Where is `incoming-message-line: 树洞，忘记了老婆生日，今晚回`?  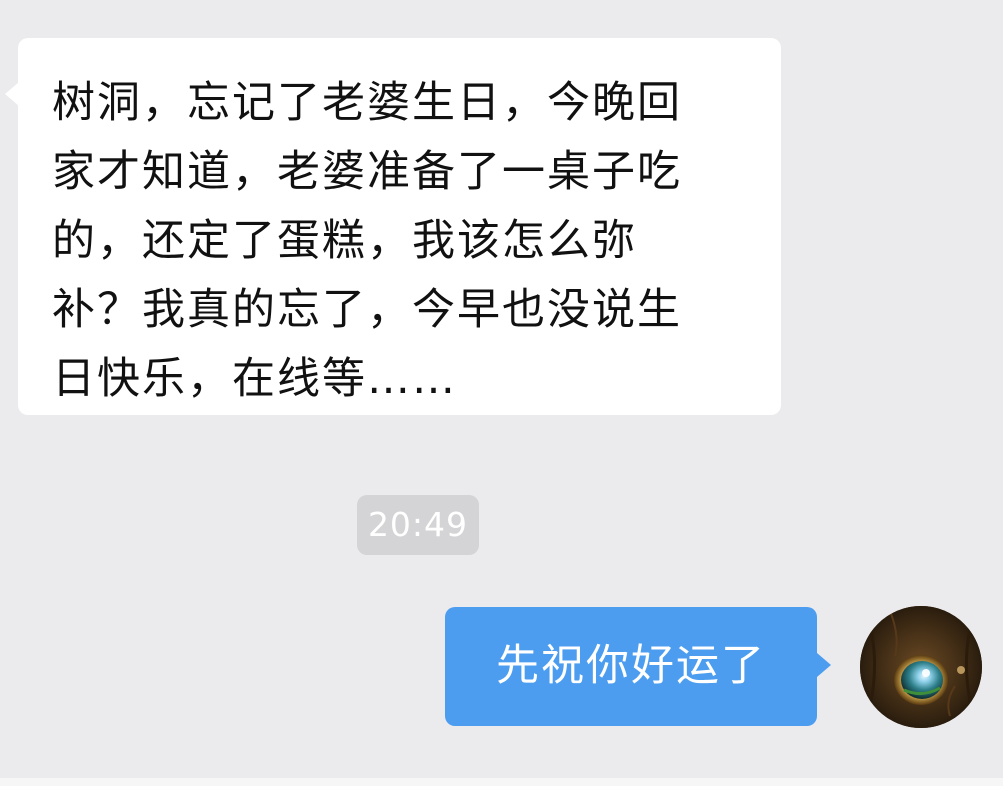 incoming-message-line: 树洞，忘记了老婆生日，今晚回 is located at coordinates (367, 103).